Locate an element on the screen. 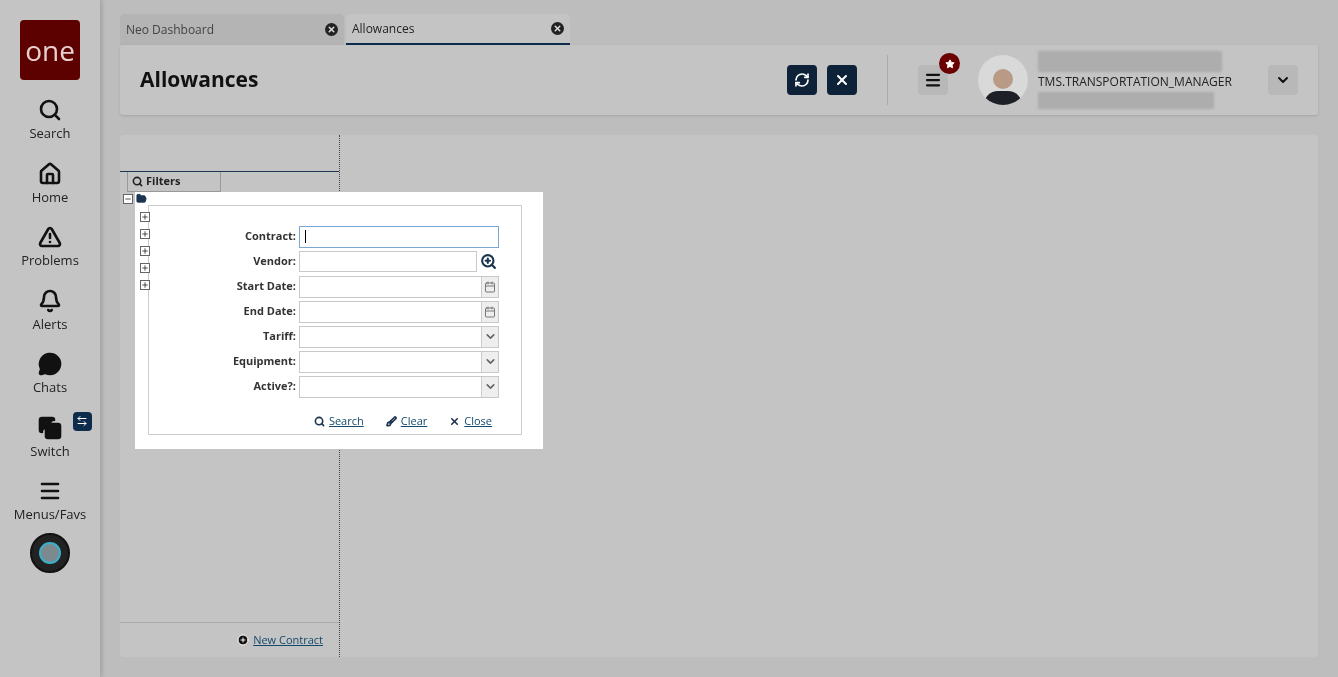 The height and width of the screenshot is (677, 1338). field-label: Contract: is located at coordinates (270, 236).